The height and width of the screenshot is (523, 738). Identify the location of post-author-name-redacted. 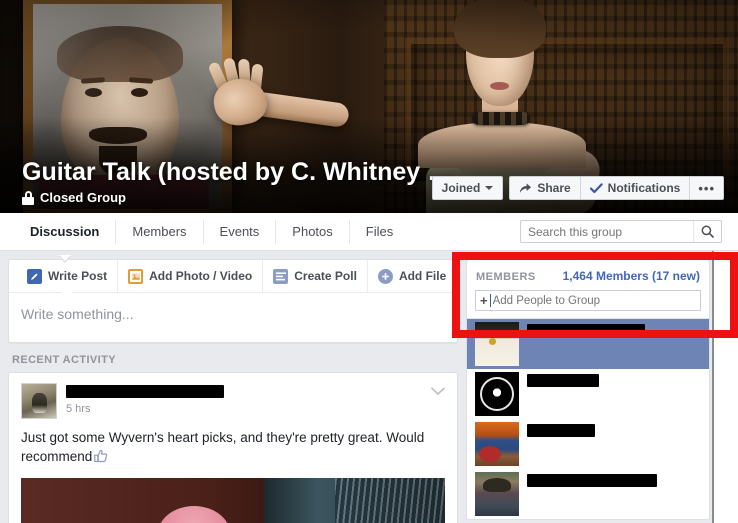
(145, 391).